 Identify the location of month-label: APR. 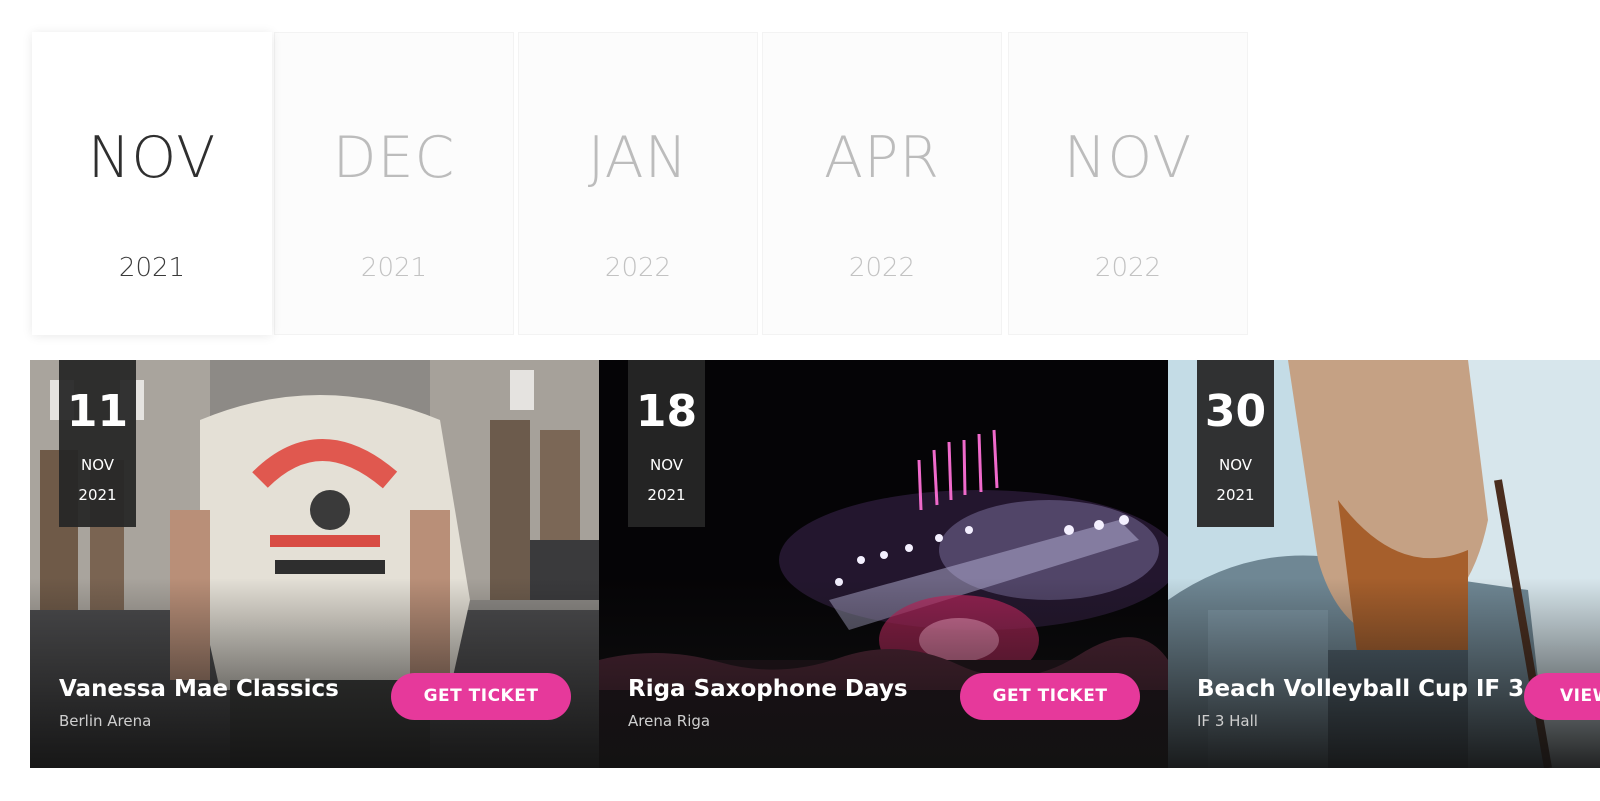
(882, 158).